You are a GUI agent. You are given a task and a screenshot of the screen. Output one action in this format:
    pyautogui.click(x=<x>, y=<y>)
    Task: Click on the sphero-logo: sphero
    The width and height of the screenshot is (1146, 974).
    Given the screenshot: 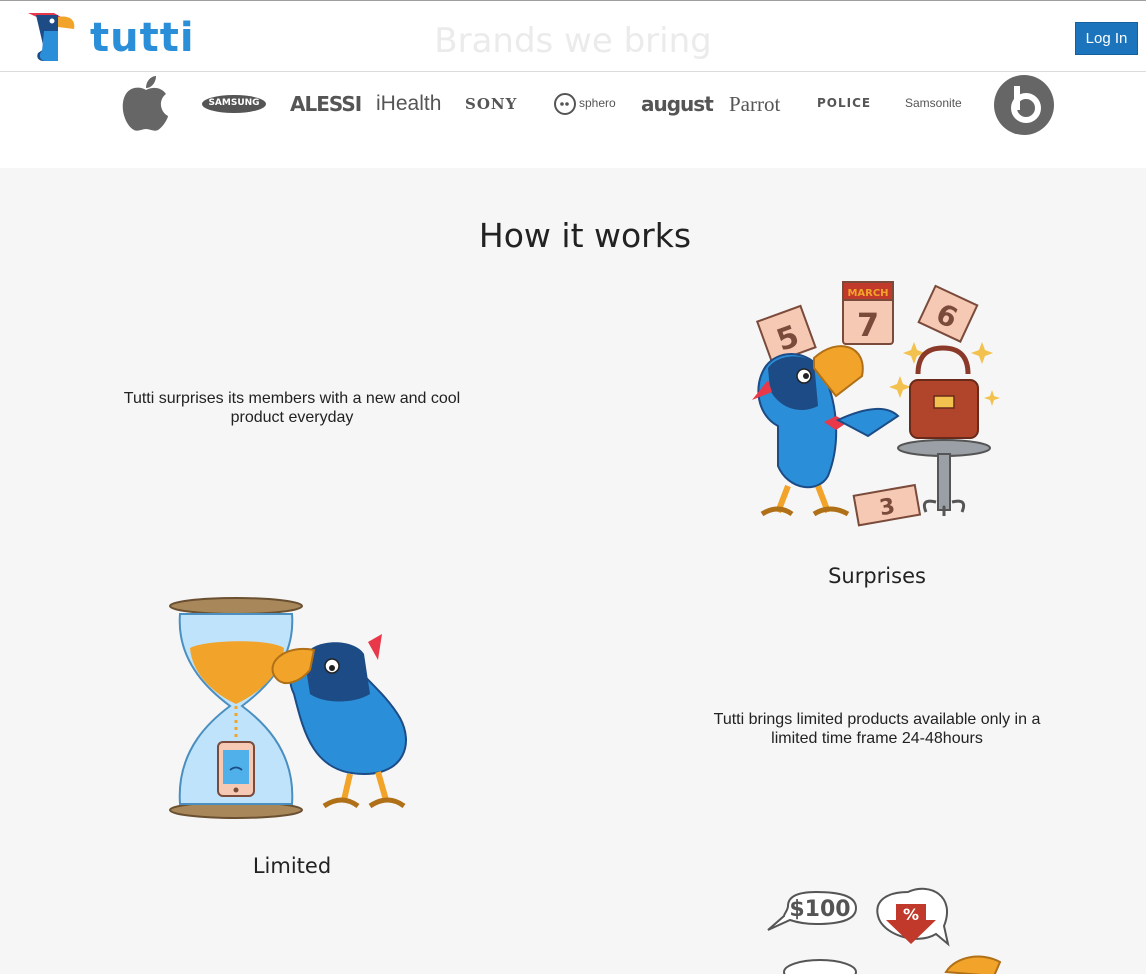 What is the action you would take?
    pyautogui.click(x=584, y=104)
    